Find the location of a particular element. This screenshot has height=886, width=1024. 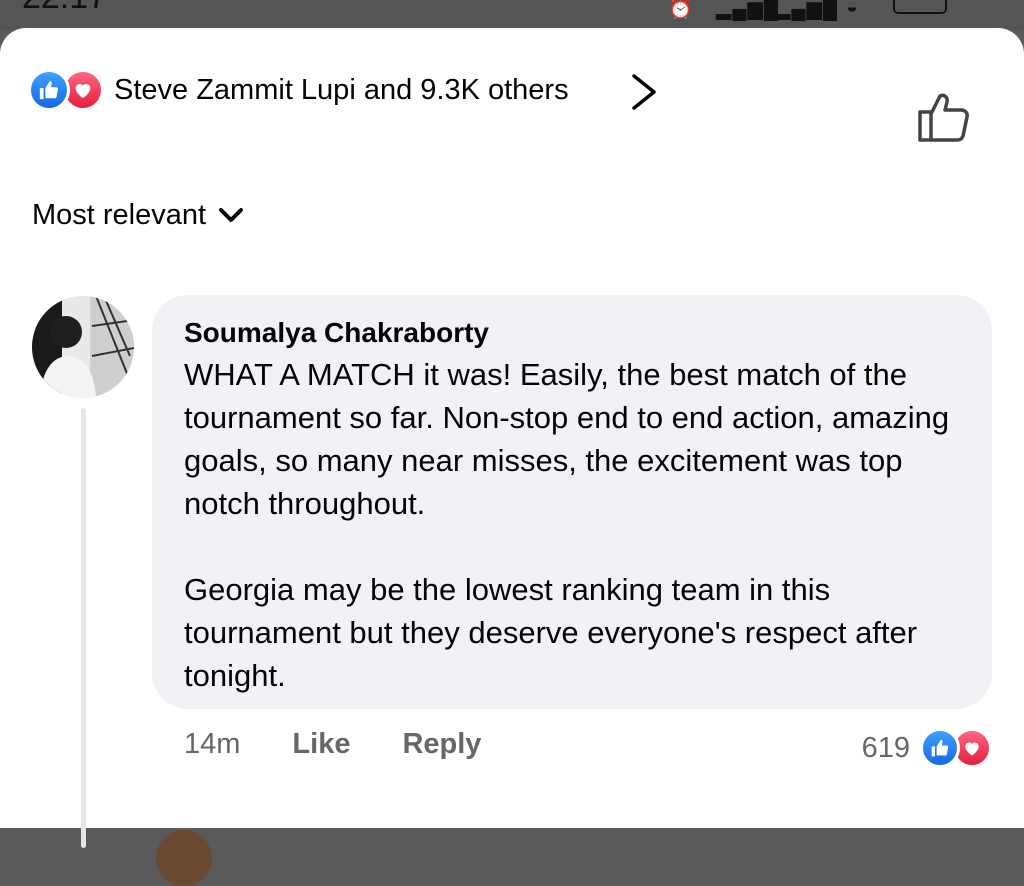

wifi-icon: ◒ is located at coordinates (853, 9).